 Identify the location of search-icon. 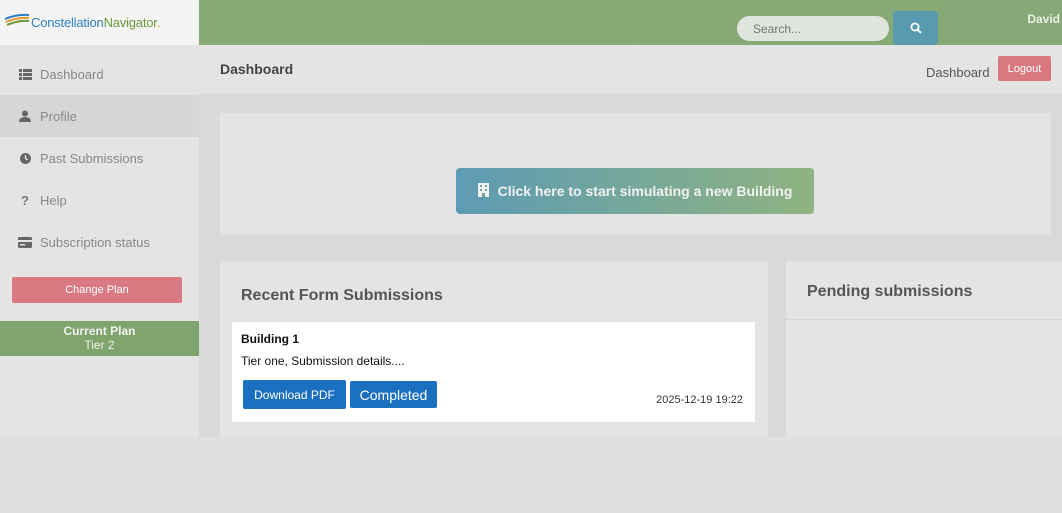
(916, 28).